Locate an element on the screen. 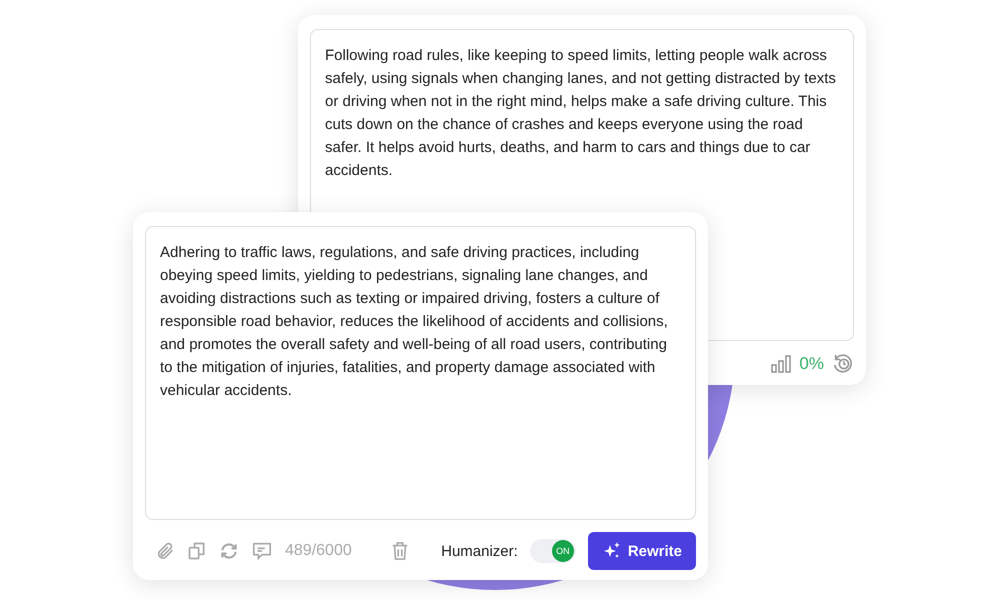 The image size is (1000, 600). ai-score: 0% is located at coordinates (811, 364).